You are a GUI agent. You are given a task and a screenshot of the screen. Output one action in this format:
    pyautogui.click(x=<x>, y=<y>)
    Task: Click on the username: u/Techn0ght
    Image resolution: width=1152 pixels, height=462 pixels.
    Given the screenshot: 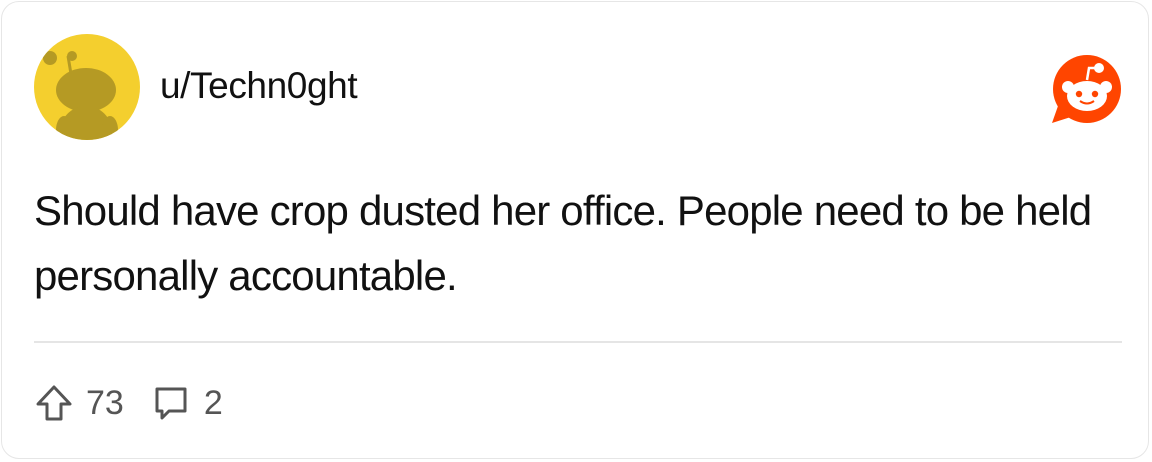 What is the action you would take?
    pyautogui.click(x=259, y=86)
    